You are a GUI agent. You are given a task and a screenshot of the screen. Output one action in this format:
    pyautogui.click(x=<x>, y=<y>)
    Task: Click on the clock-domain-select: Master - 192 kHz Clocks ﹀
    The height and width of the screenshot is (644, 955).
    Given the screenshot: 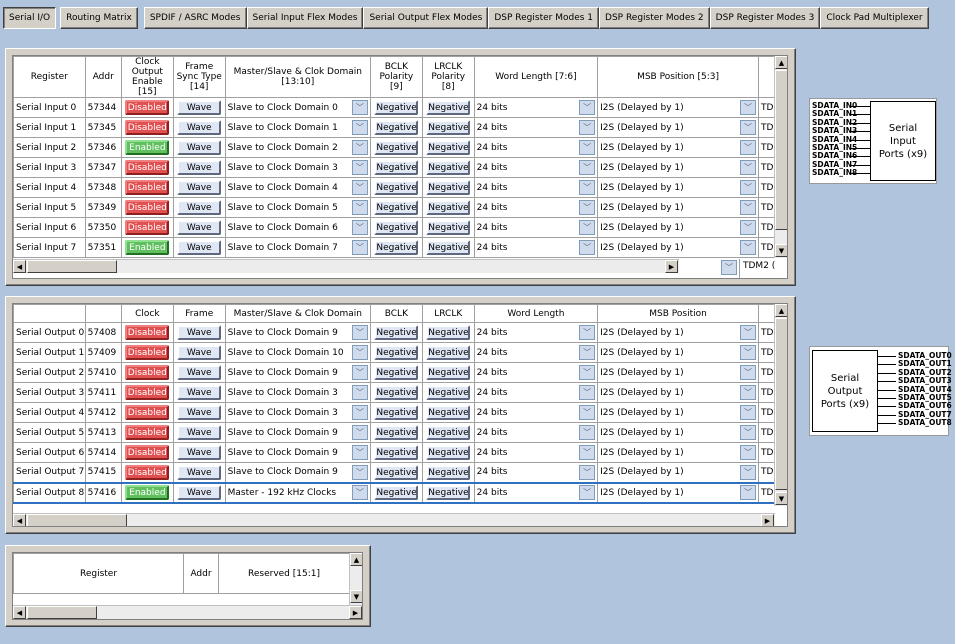 What is the action you would take?
    pyautogui.click(x=298, y=493)
    